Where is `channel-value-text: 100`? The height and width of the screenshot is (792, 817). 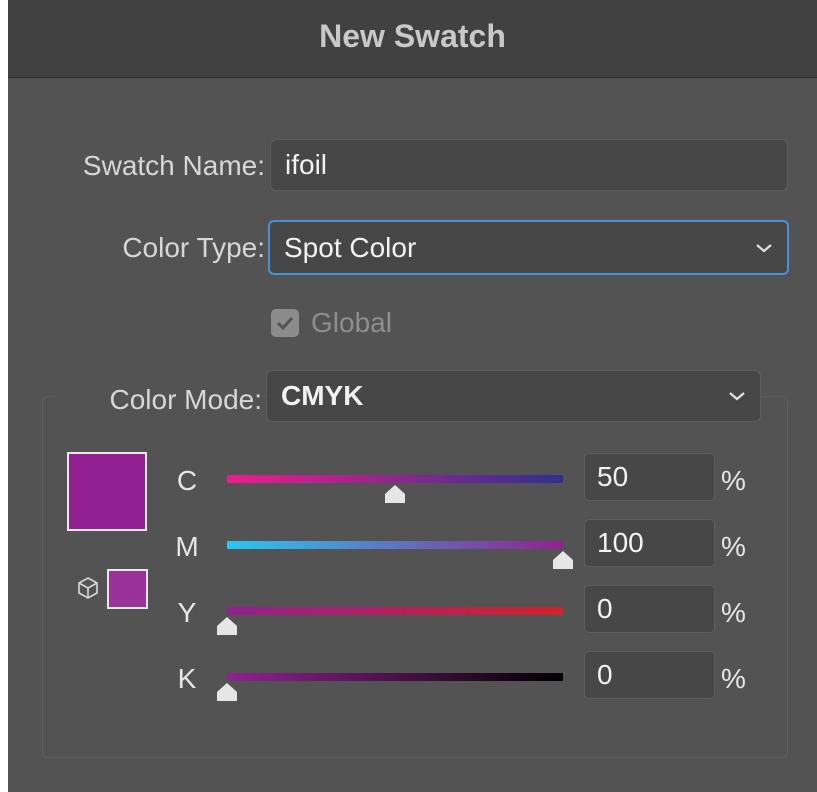
channel-value-text: 100 is located at coordinates (620, 542).